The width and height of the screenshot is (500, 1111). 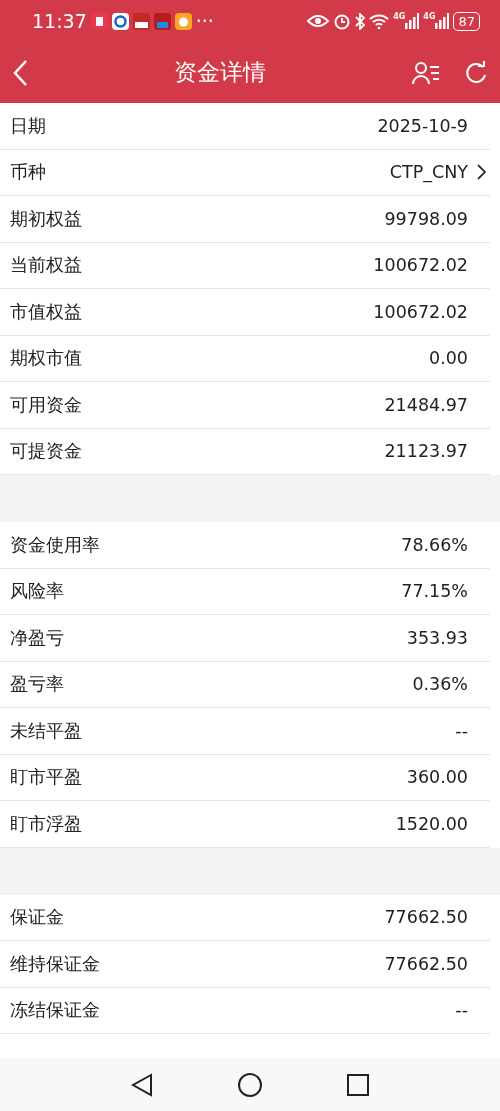 I want to click on wifi-icon, so click(x=379, y=21).